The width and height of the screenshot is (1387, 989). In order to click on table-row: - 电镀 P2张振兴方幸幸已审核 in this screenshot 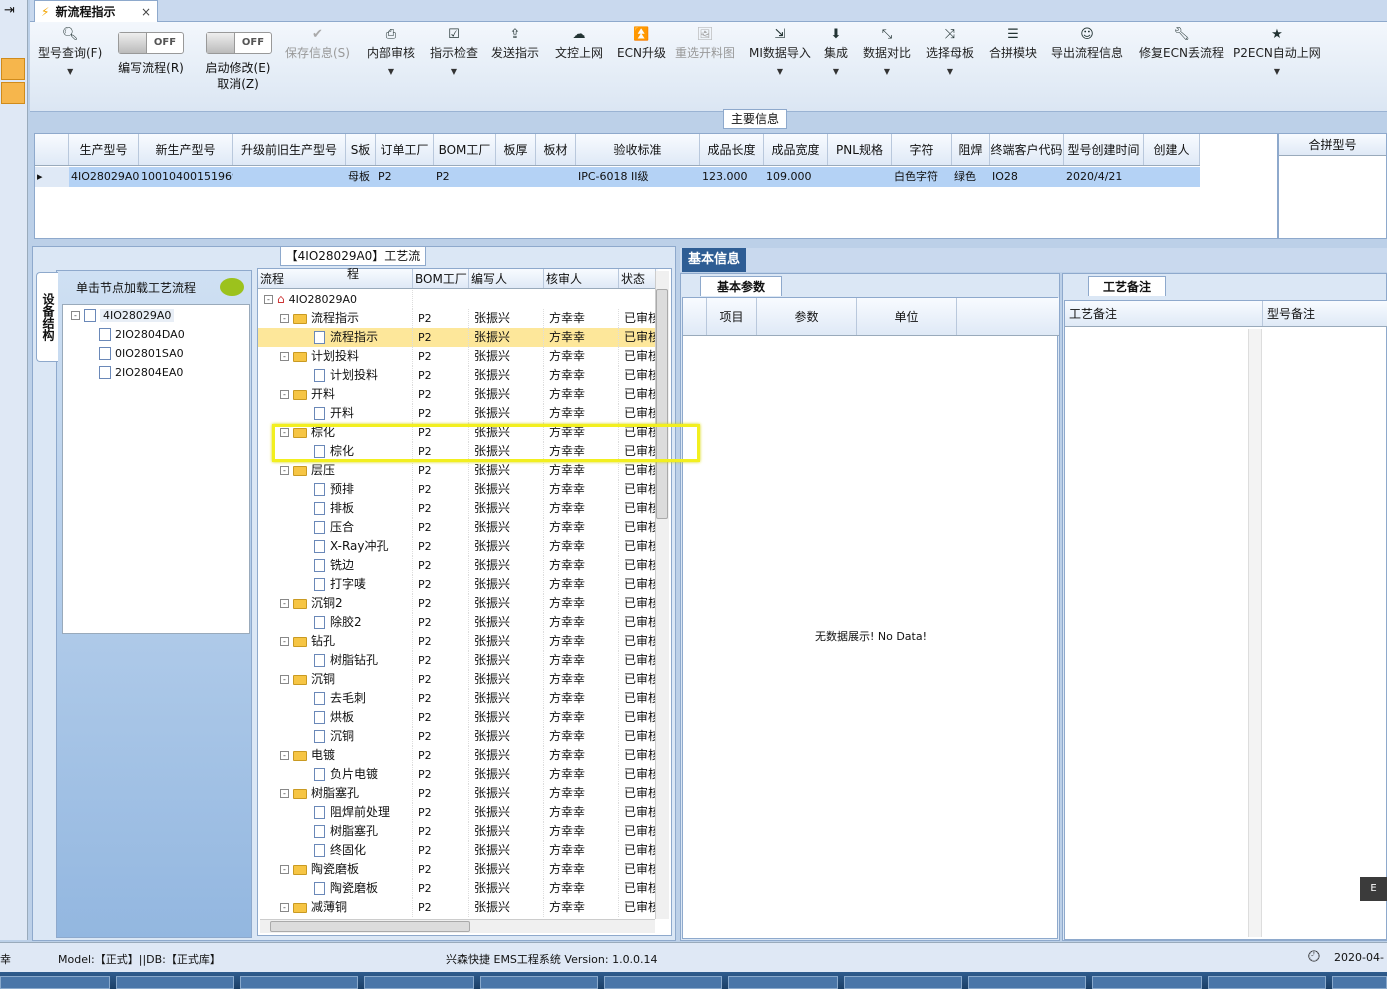, I will do `click(457, 755)`.